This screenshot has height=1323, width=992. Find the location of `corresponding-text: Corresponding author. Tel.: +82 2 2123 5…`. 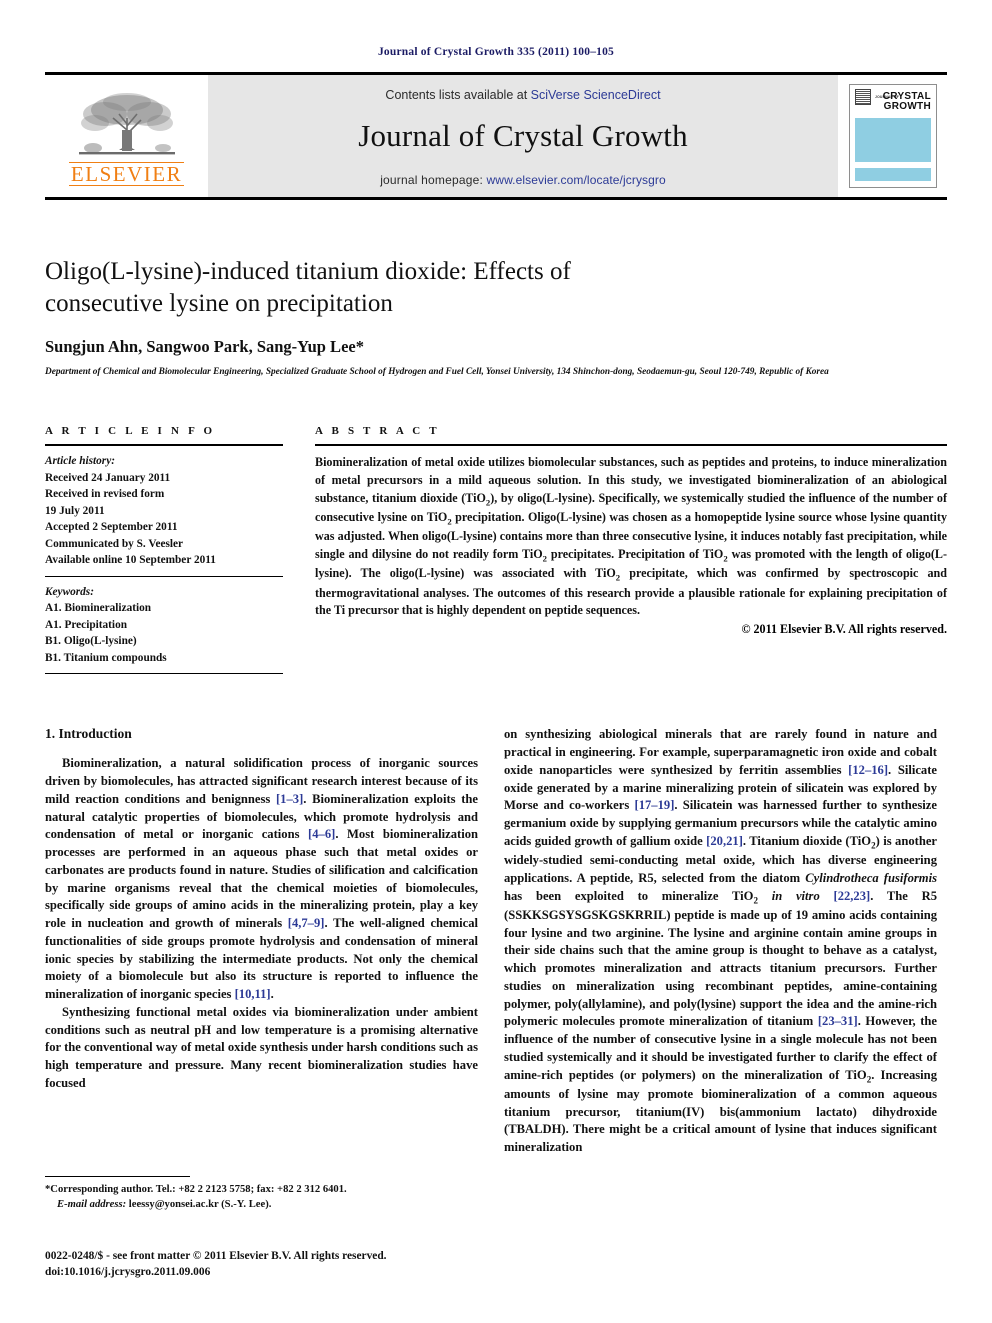

corresponding-text: Corresponding author. Tel.: +82 2 2123 5… is located at coordinates (198, 1189).